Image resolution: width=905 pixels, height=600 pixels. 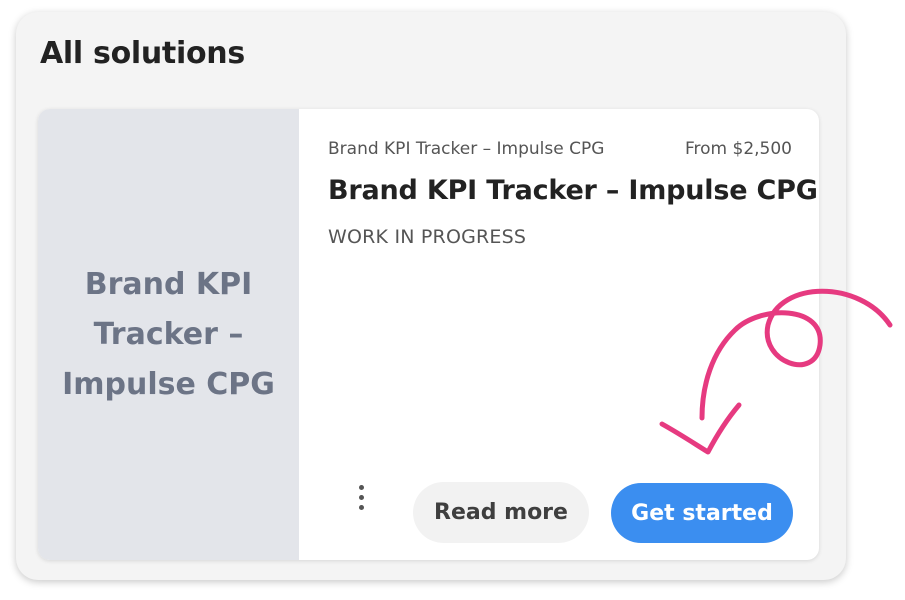 I want to click on more-options-button, so click(x=361, y=497).